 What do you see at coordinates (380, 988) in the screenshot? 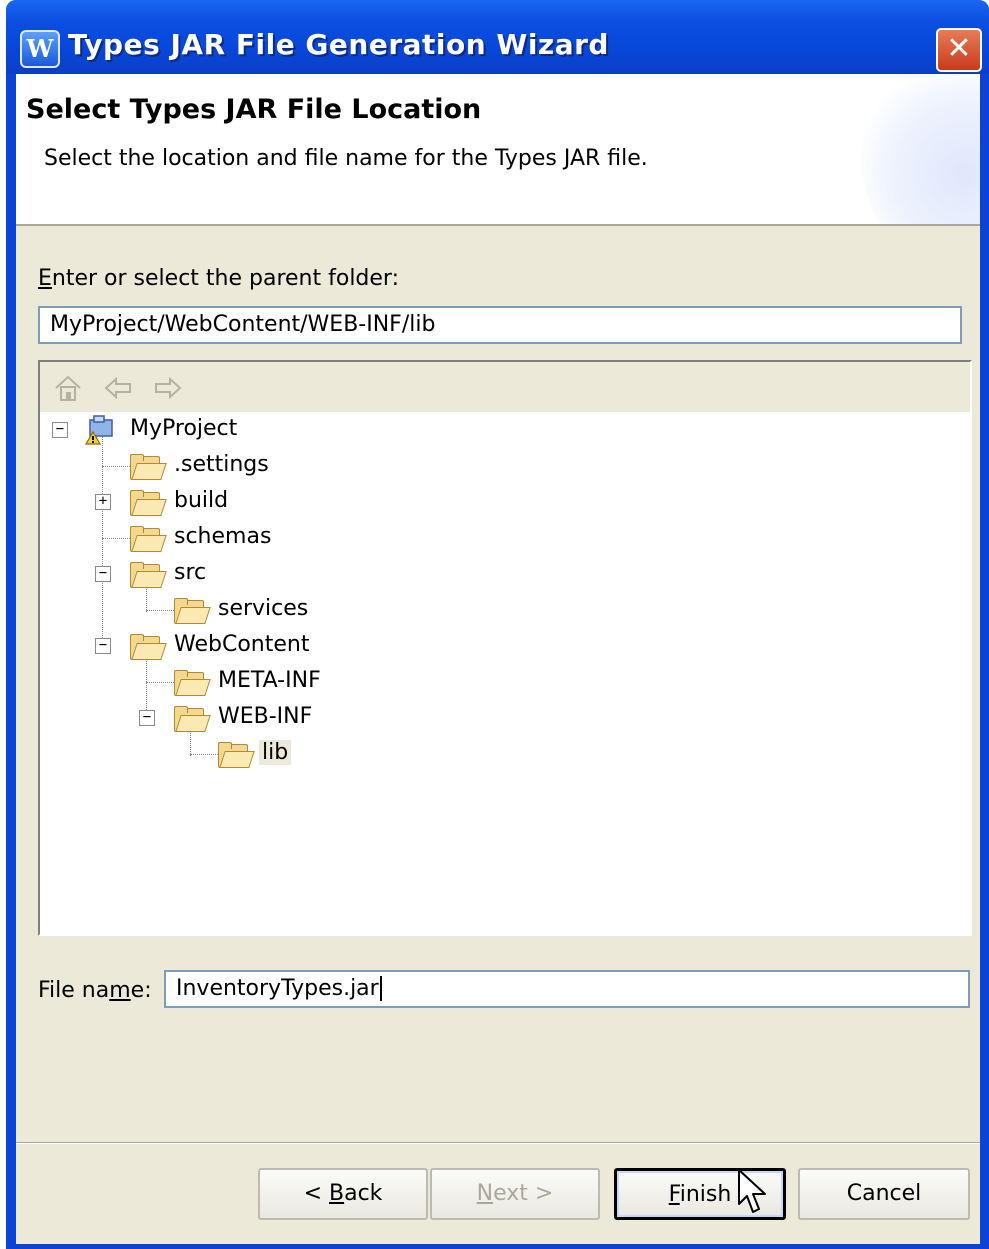
I see `text-caret` at bounding box center [380, 988].